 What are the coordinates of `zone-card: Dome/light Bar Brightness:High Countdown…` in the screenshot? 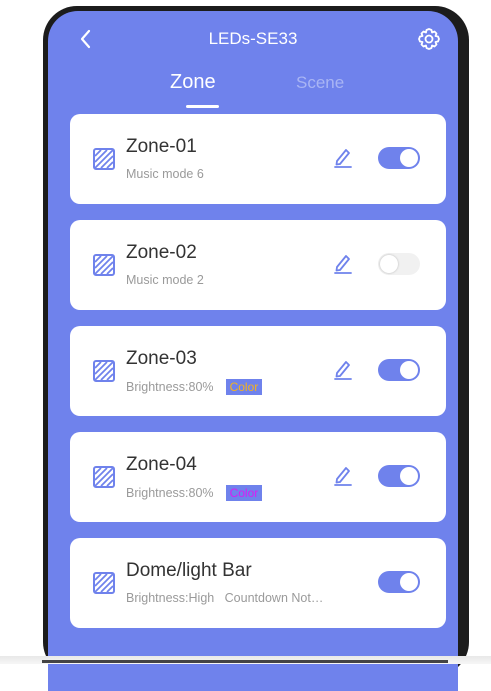 It's located at (258, 583).